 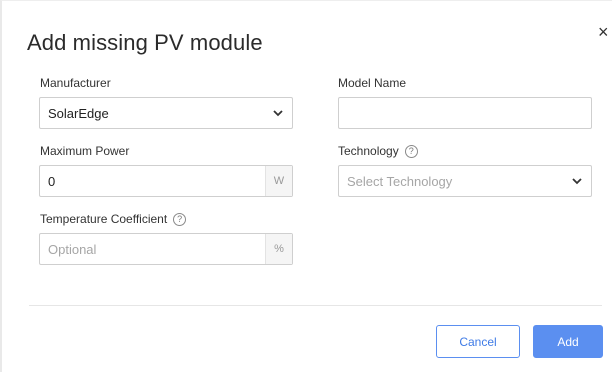 I want to click on temperature-coefficient-input: Optional %, so click(x=166, y=249).